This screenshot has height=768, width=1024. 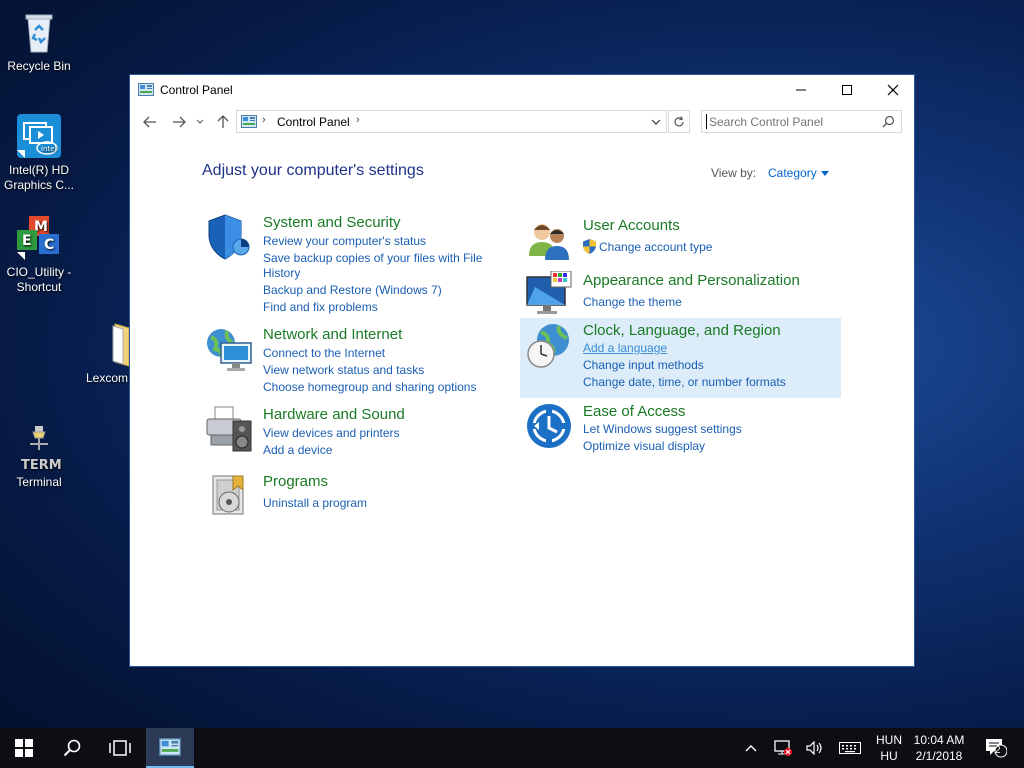 I want to click on maximize-button, so click(x=847, y=90).